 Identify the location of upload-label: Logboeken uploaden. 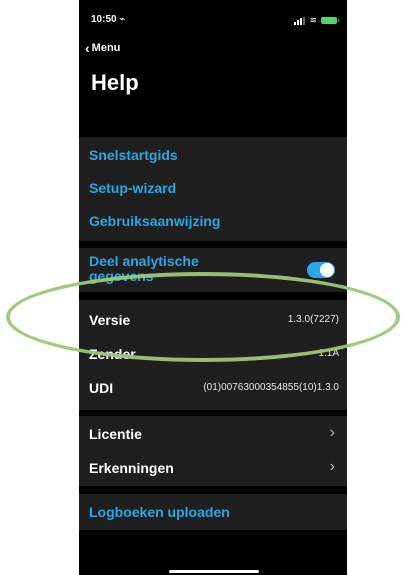
(159, 512).